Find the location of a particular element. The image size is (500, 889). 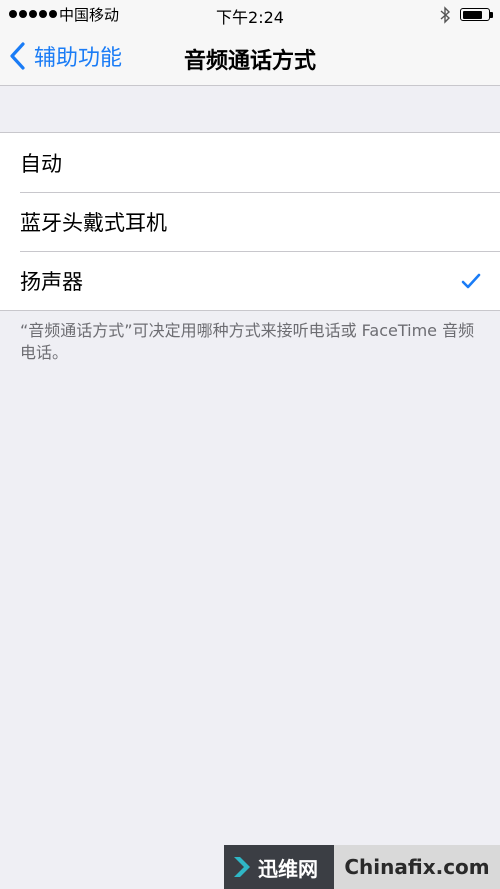

watermark-en-text: Chinafix.com is located at coordinates (417, 867).